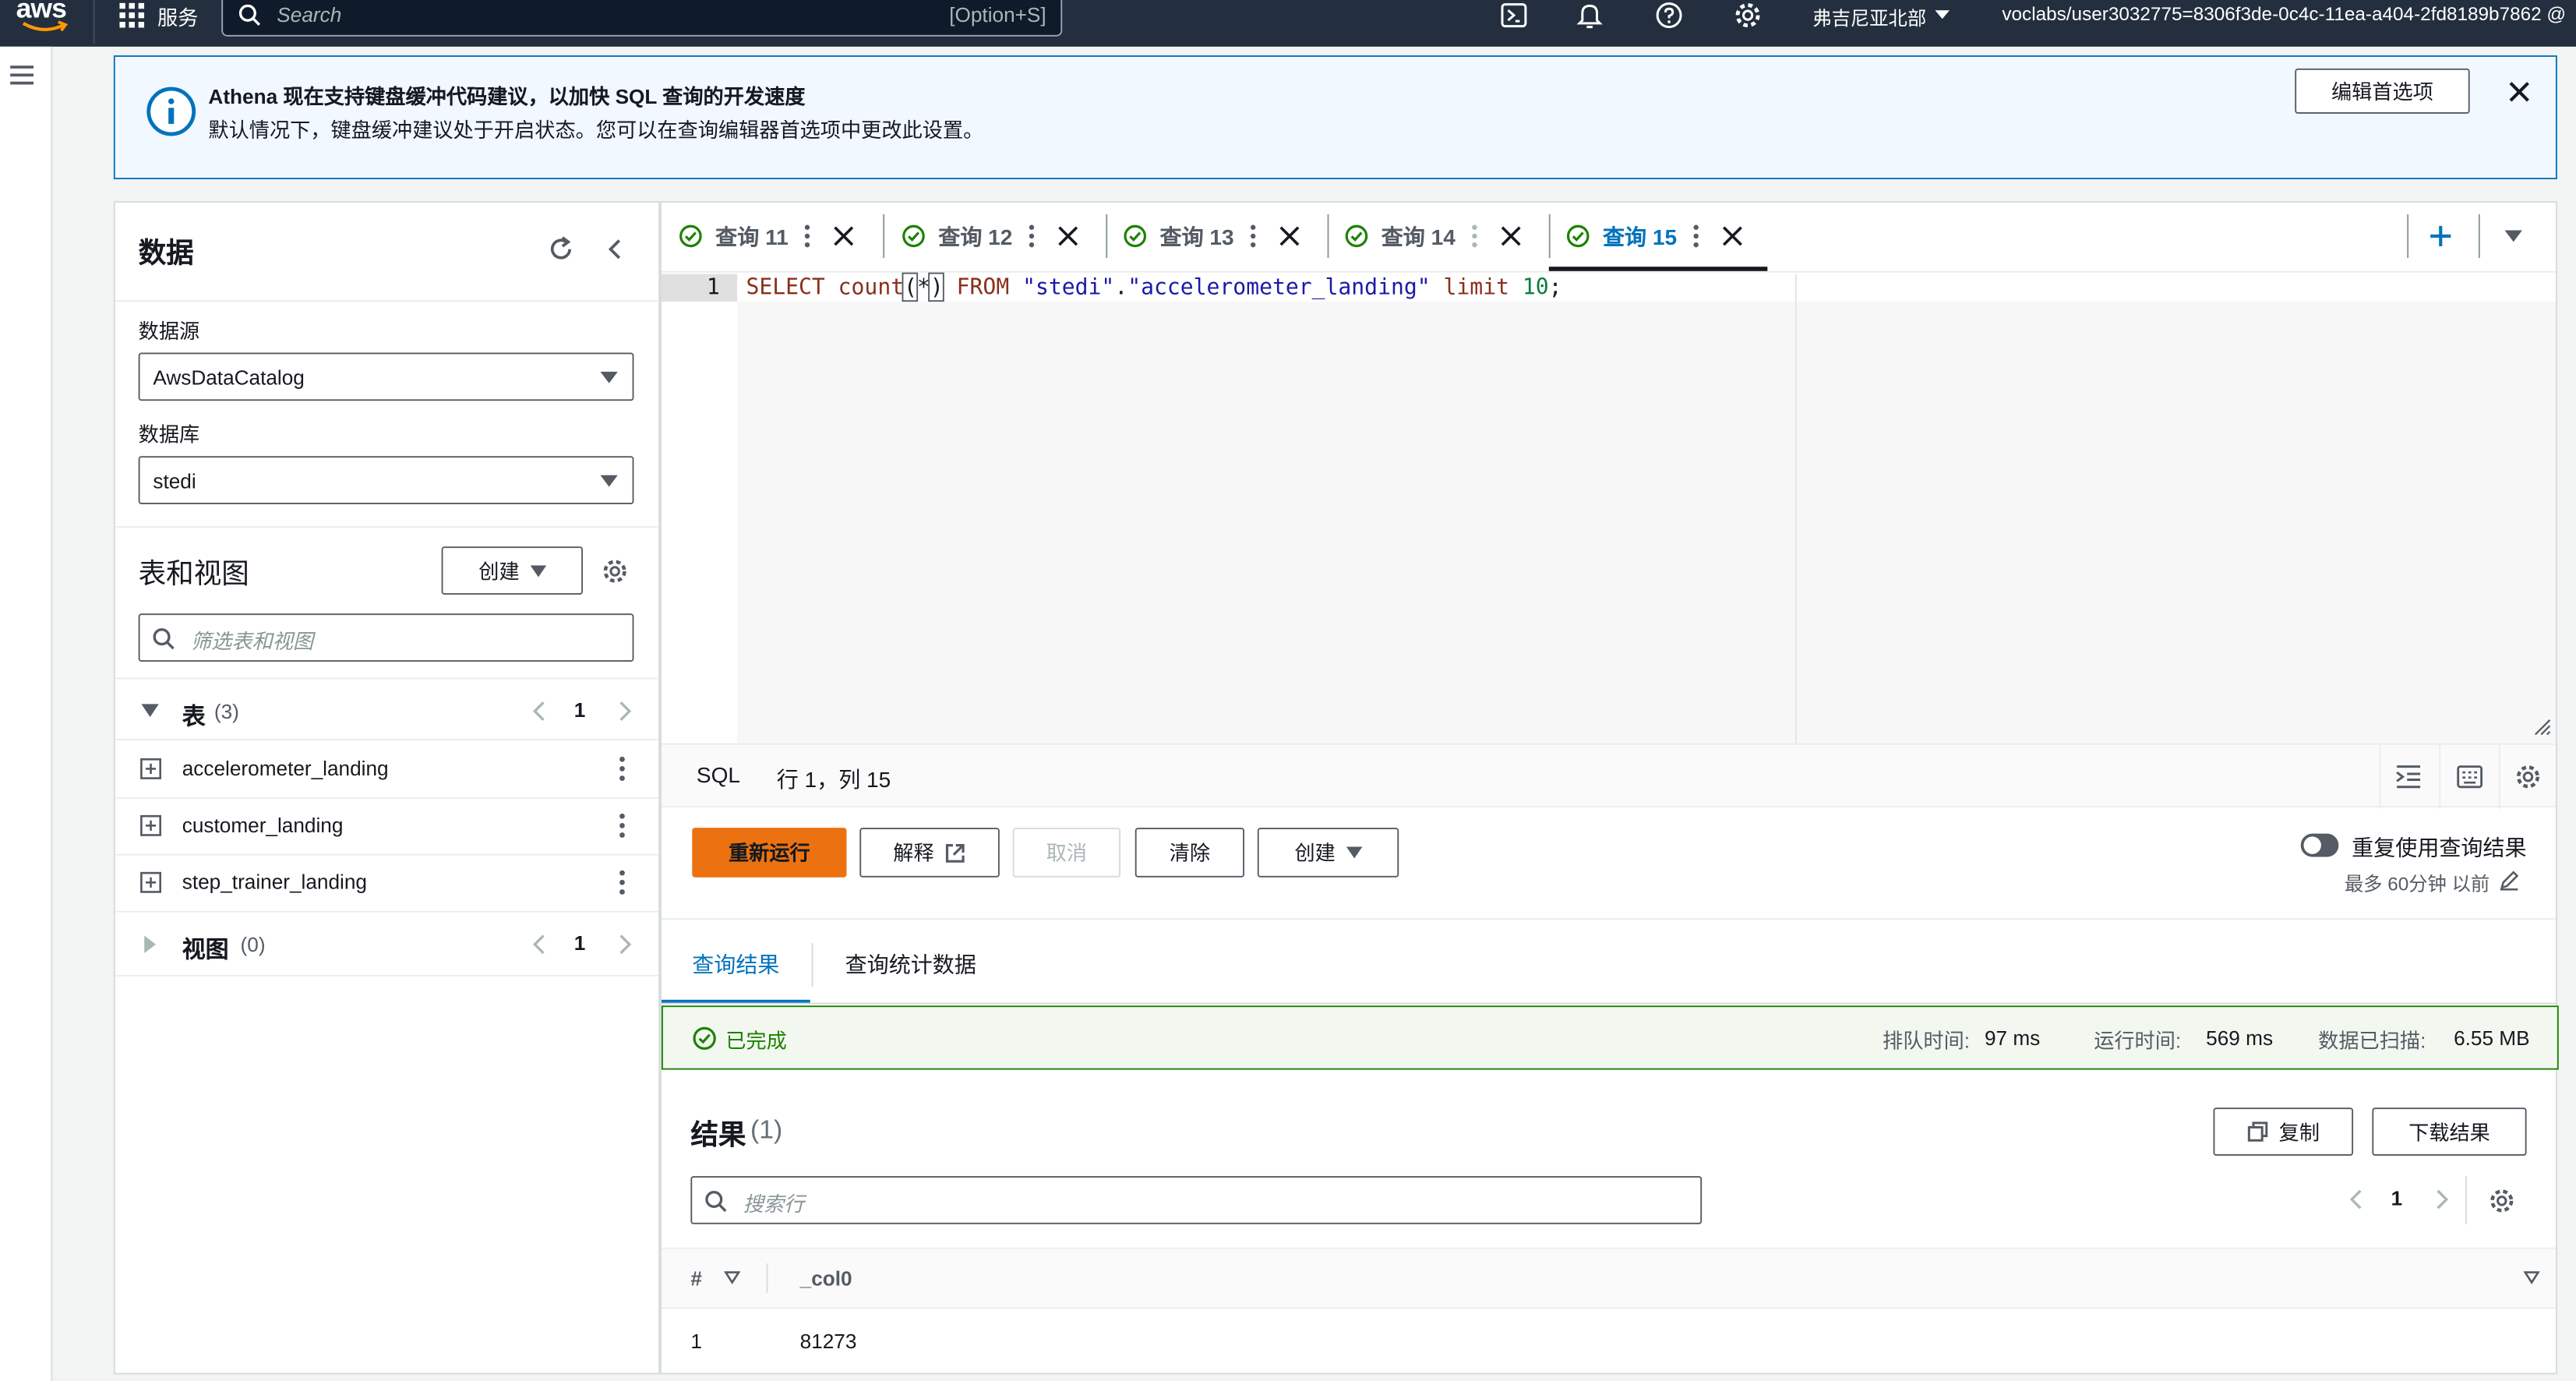  What do you see at coordinates (1212, 236) in the screenshot?
I see `tab-query-13: 查询 13` at bounding box center [1212, 236].